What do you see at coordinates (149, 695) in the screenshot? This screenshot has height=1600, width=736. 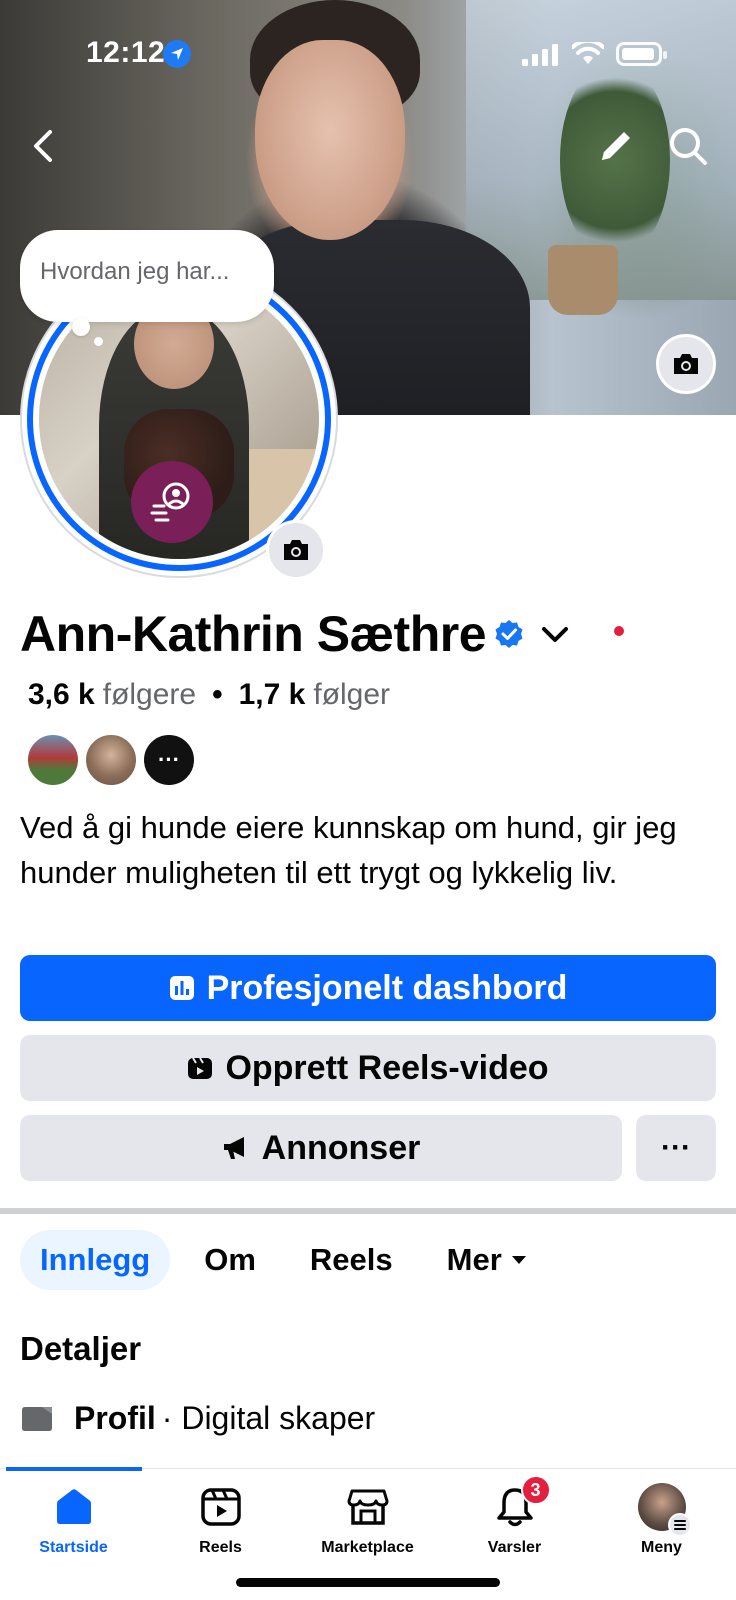 I see `followers-label: følgere` at bounding box center [149, 695].